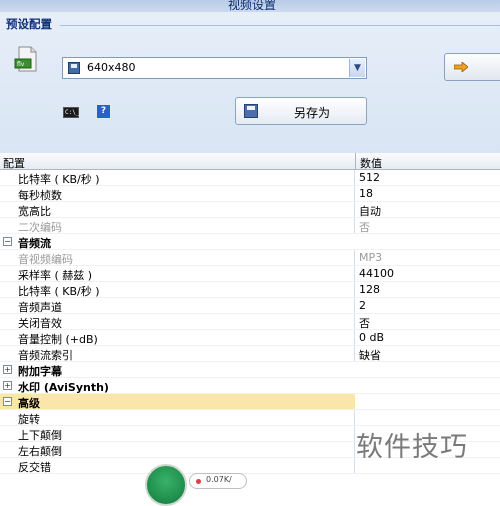 This screenshot has height=506, width=500. What do you see at coordinates (29, 24) in the screenshot?
I see `preset-group-title: 预设配置` at bounding box center [29, 24].